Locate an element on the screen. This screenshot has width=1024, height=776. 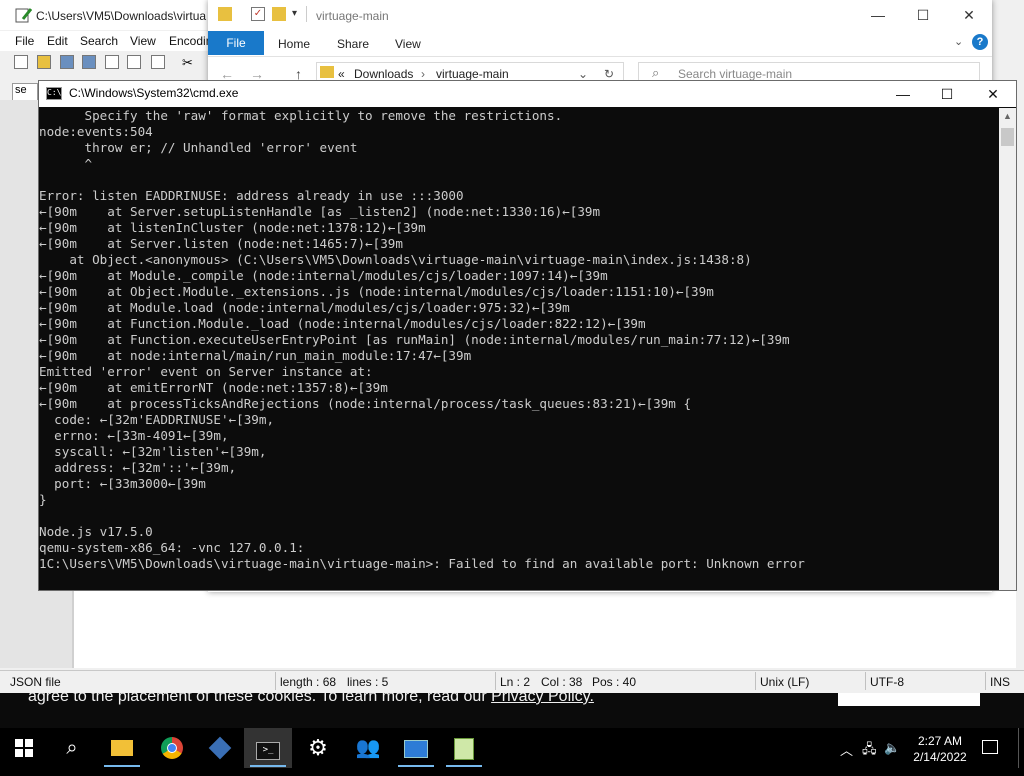
breadcrumb-downloads: Downloads is located at coordinates (383, 74).